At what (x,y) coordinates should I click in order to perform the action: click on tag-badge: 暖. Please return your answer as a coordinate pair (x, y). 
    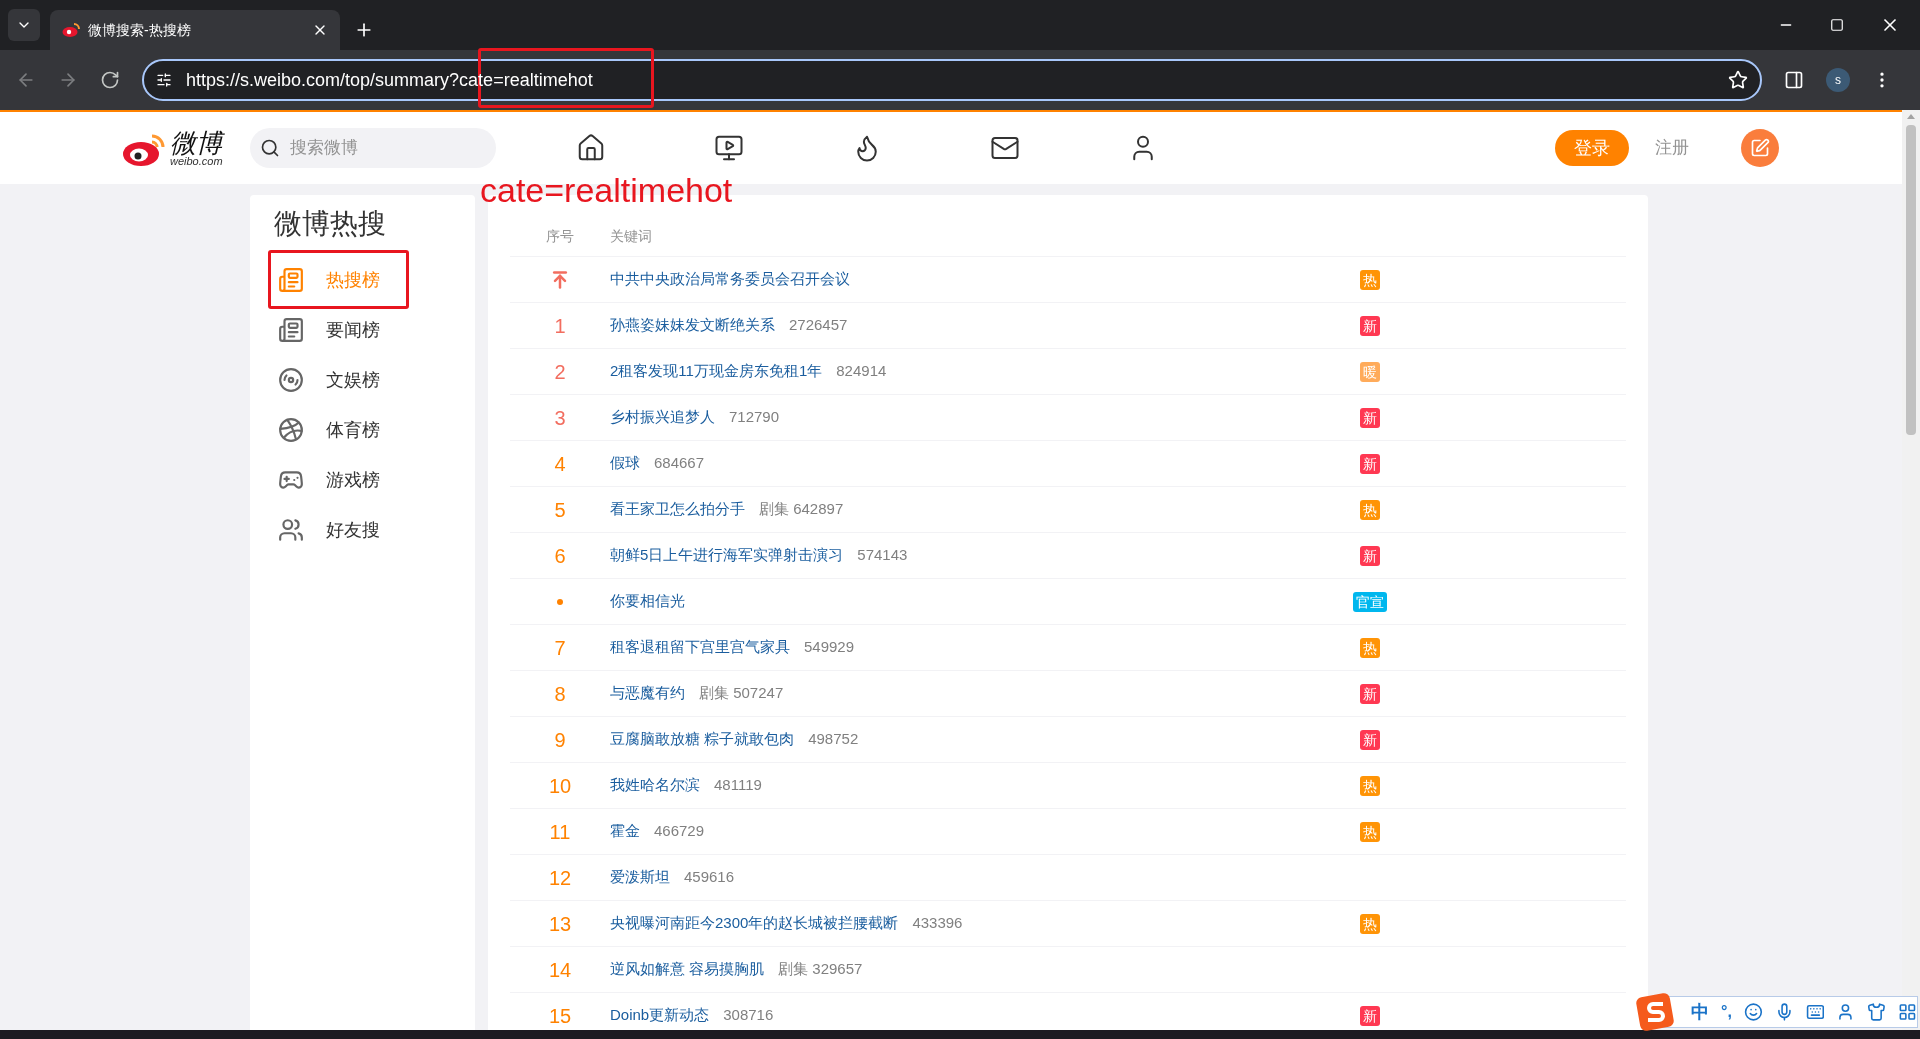
    Looking at the image, I should click on (1370, 371).